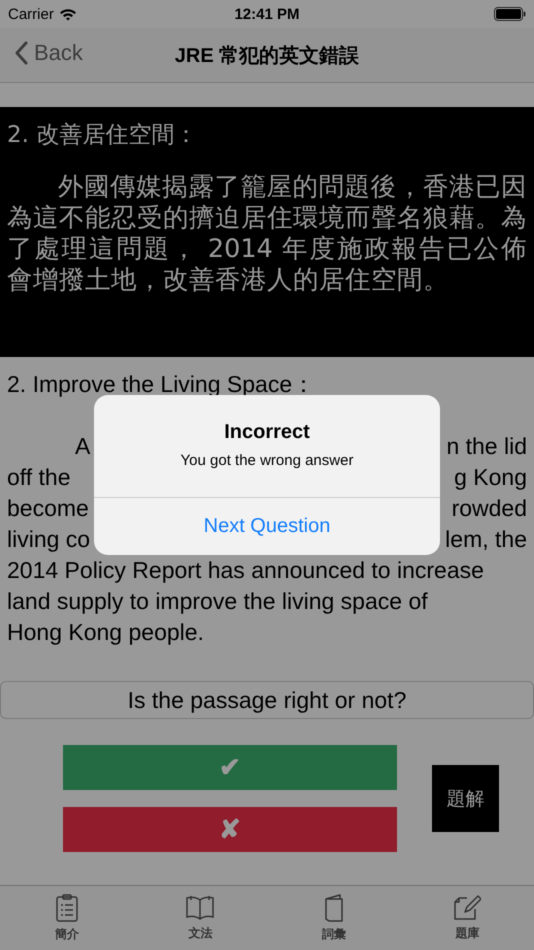 This screenshot has width=534, height=950. What do you see at coordinates (39, 478) in the screenshot?
I see `paragraph-fragment: off the` at bounding box center [39, 478].